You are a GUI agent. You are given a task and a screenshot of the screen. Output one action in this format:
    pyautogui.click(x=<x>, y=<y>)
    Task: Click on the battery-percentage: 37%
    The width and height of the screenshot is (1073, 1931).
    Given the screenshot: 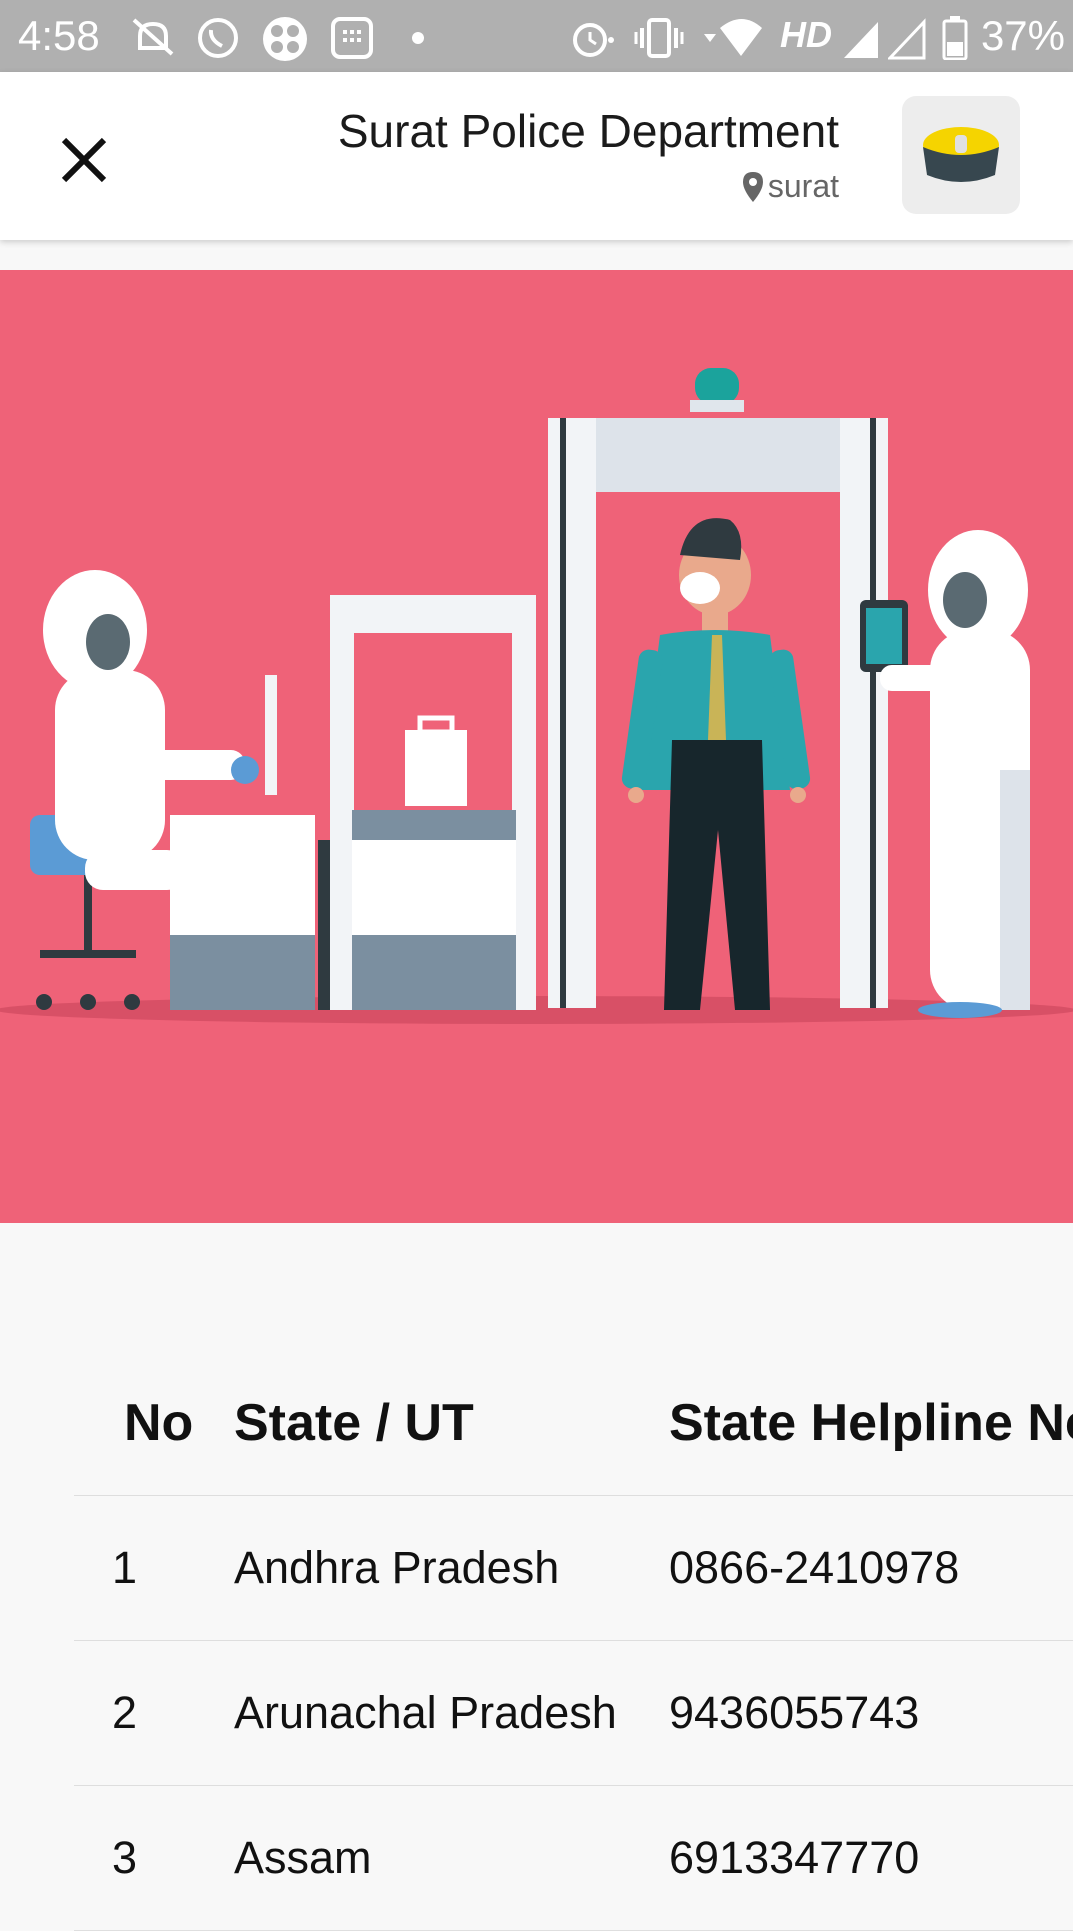 What is the action you would take?
    pyautogui.click(x=1022, y=35)
    